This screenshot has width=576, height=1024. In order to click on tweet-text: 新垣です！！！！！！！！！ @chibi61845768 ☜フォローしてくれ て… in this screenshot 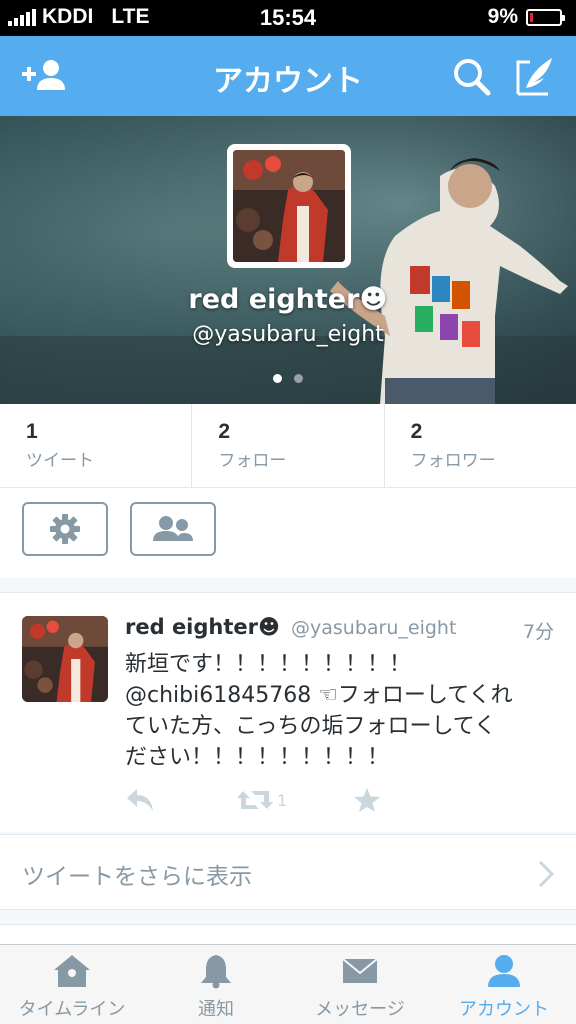, I will do `click(340, 711)`.